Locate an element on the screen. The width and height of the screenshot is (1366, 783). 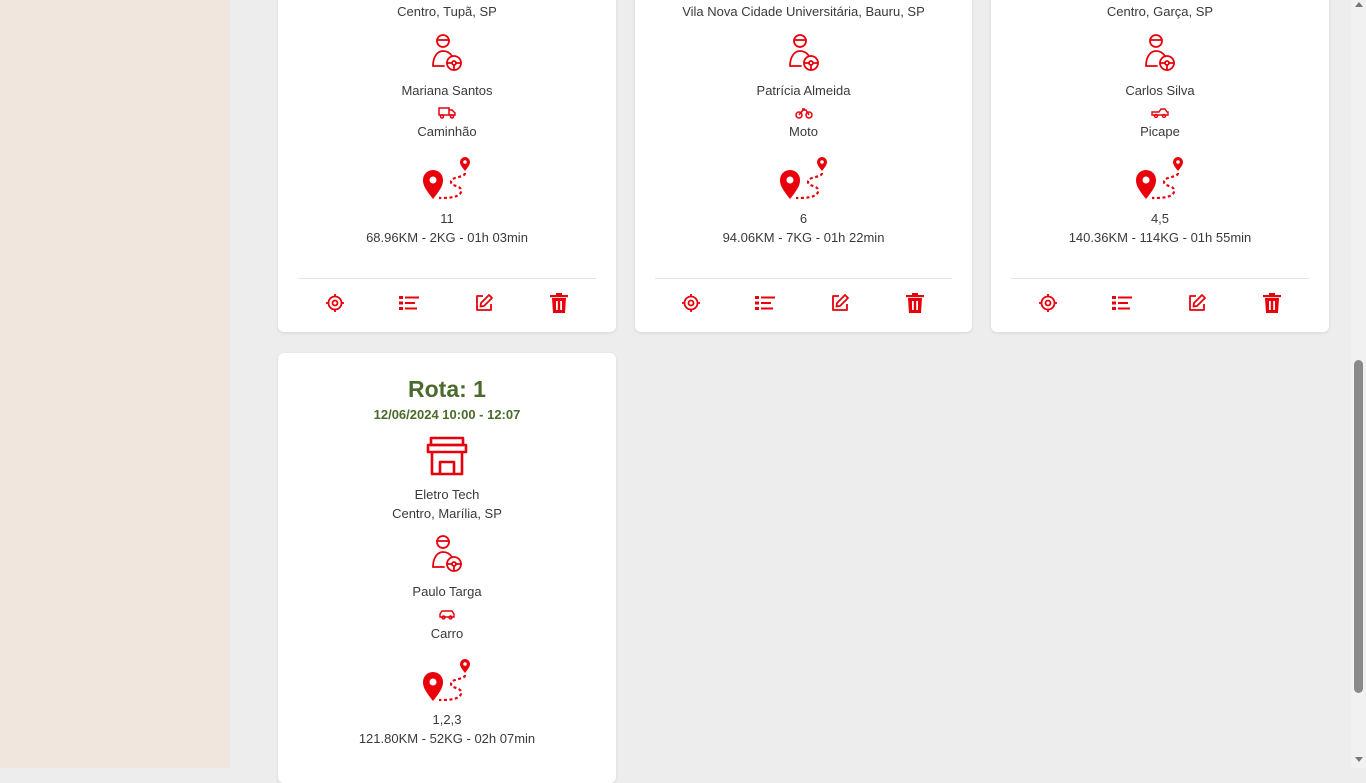
vehicle-type: Moto is located at coordinates (803, 131).